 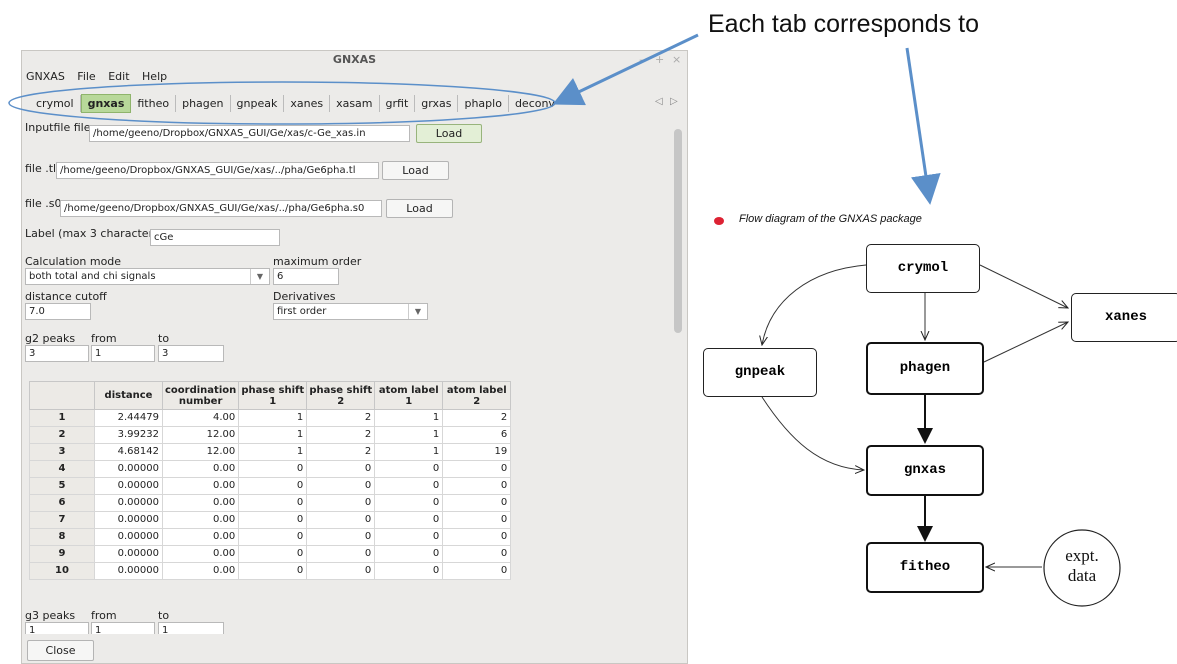 I want to click on annotation-heading: Each tab corresponds to, so click(x=843, y=24).